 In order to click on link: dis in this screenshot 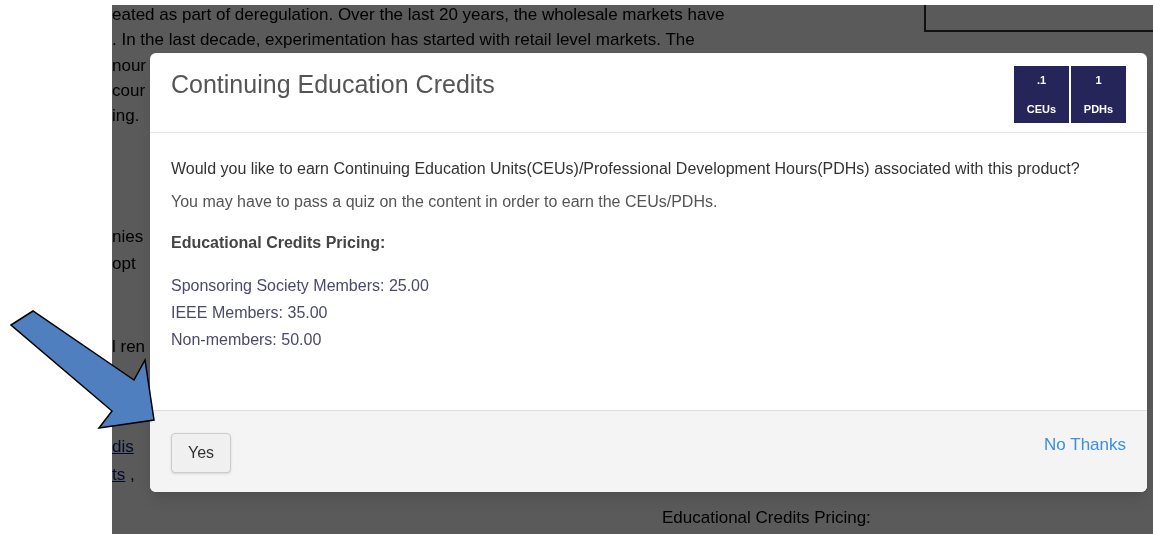, I will do `click(123, 447)`.